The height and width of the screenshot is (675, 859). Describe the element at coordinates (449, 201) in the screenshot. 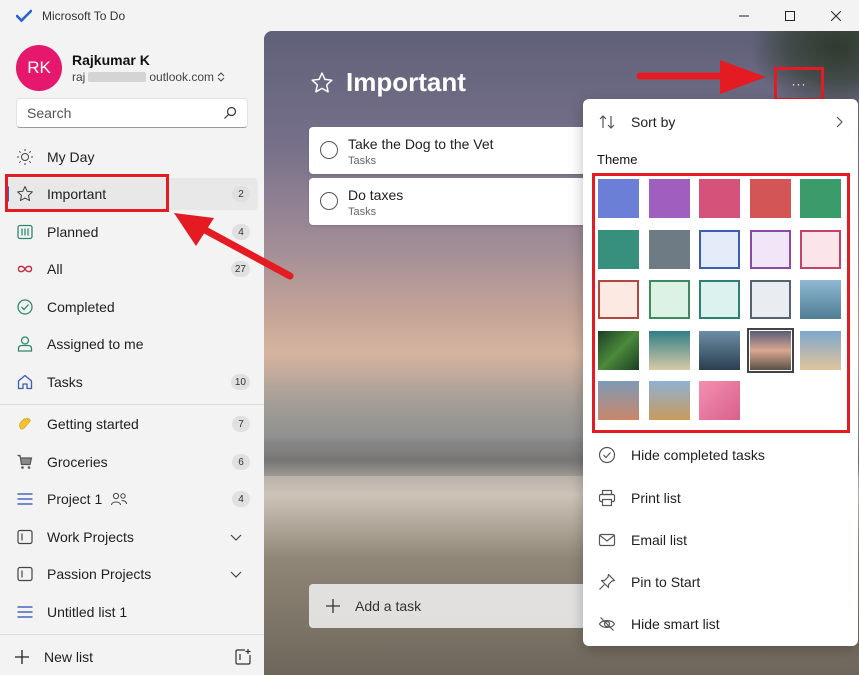

I see `task-item: Do taxes Tasks` at that location.